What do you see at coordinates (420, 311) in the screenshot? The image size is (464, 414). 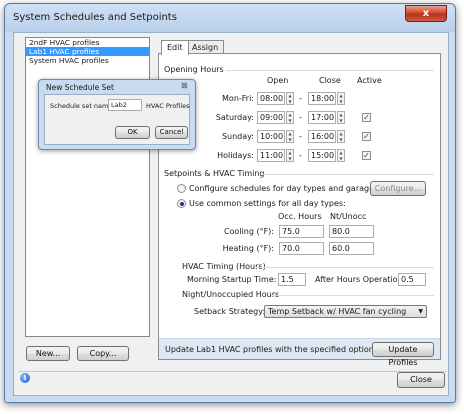 I see `chevron-down-icon: ▼` at bounding box center [420, 311].